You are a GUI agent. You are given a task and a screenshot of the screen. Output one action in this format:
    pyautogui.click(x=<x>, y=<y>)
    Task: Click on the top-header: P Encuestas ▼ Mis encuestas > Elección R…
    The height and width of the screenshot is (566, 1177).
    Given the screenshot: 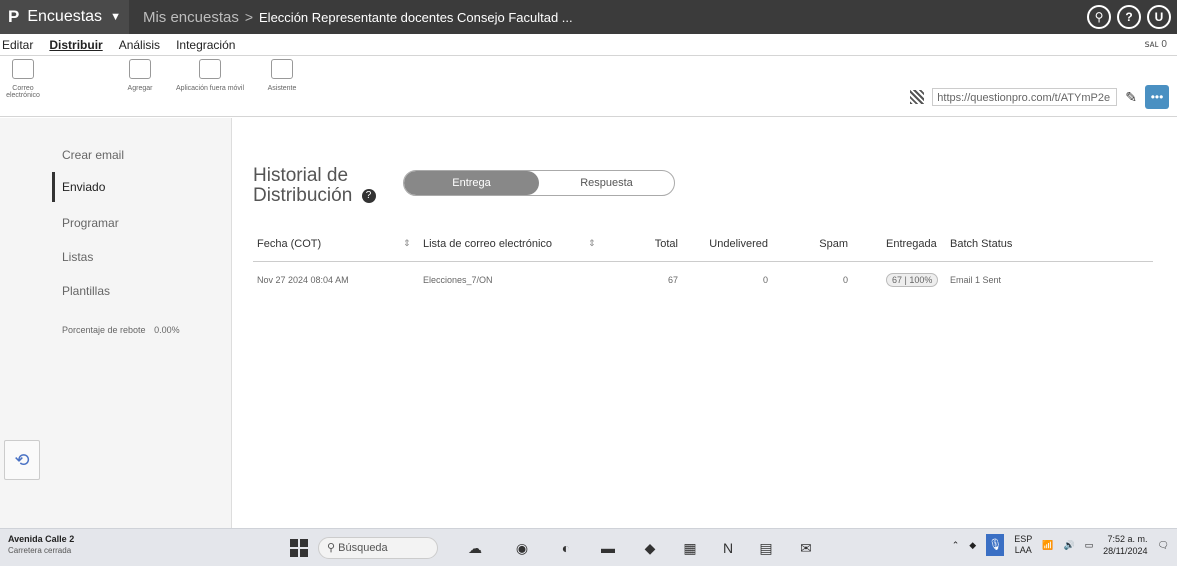 What is the action you would take?
    pyautogui.click(x=588, y=17)
    